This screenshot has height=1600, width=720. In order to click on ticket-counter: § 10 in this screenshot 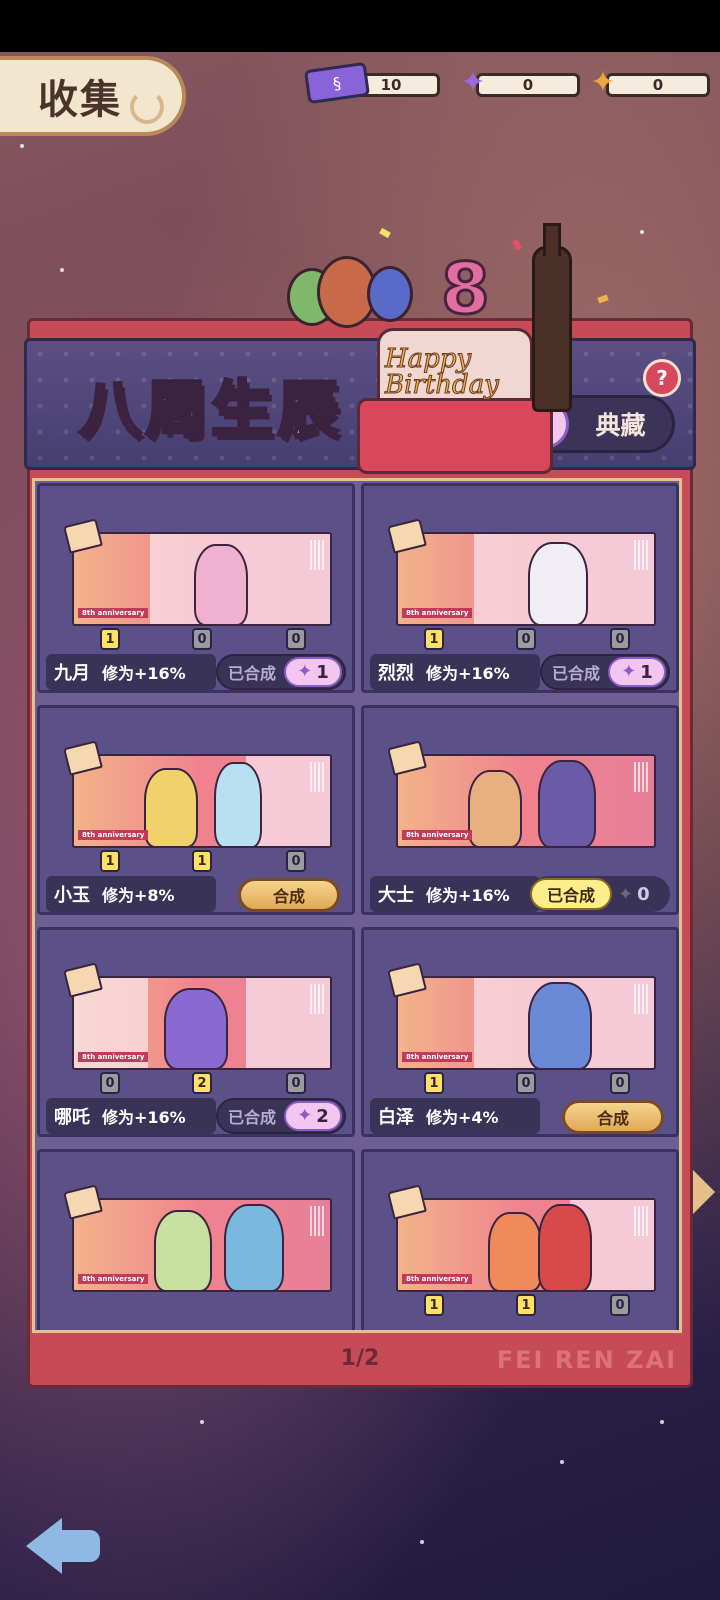, I will do `click(371, 83)`.